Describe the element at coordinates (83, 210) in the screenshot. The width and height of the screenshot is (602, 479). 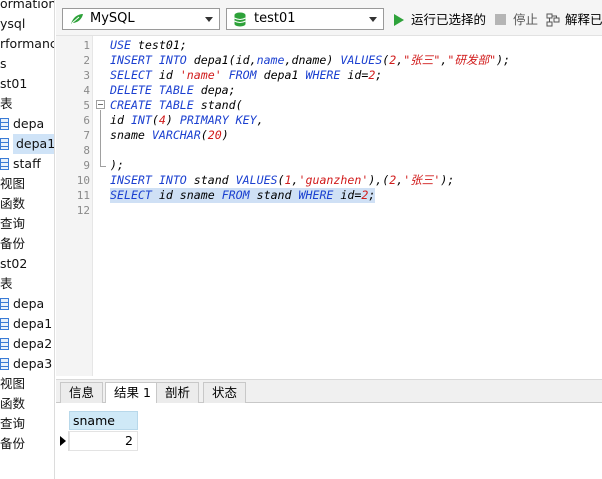
I see `line-number: 12` at that location.